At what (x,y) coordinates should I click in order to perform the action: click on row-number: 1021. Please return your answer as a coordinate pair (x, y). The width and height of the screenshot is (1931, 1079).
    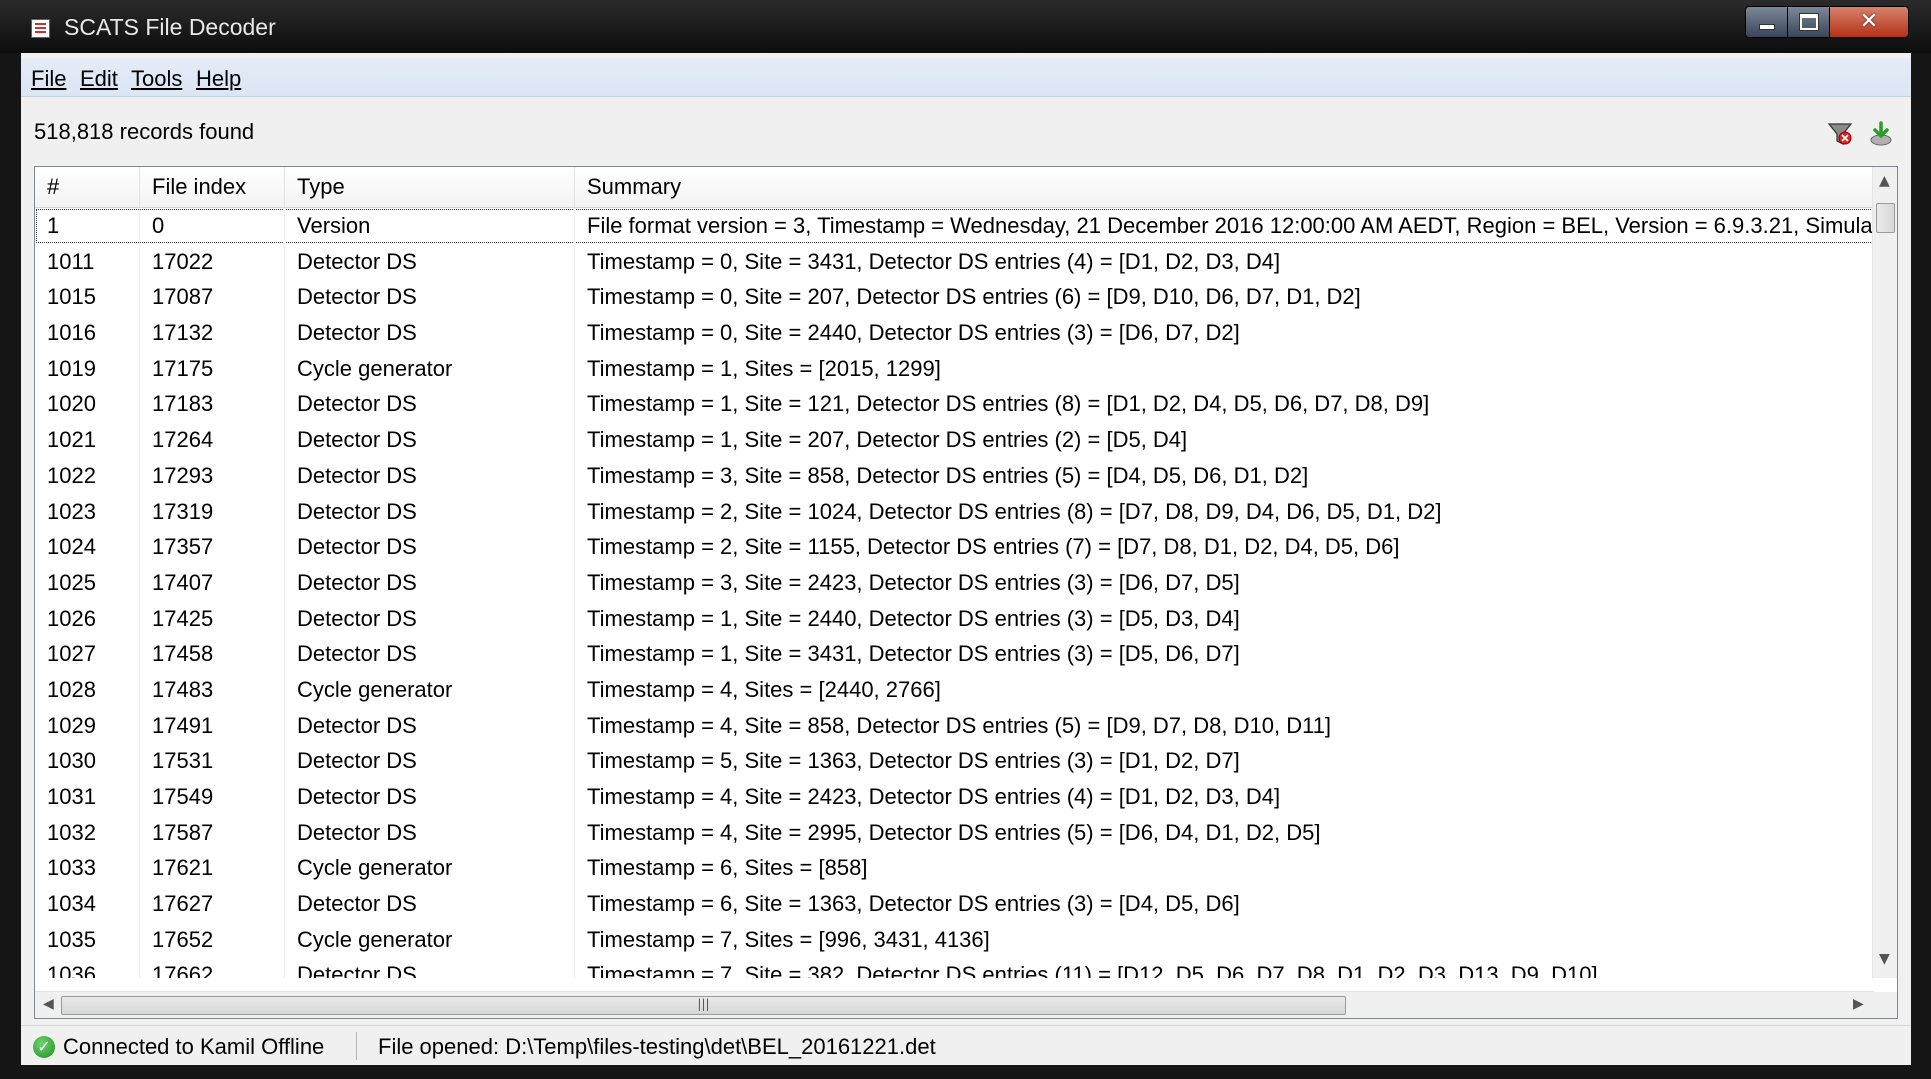
    Looking at the image, I should click on (87, 440).